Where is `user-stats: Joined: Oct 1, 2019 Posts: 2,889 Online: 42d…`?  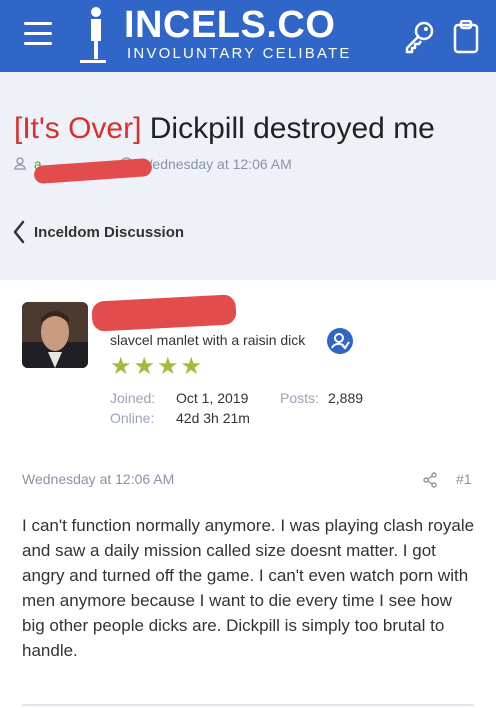 user-stats: Joined: Oct 1, 2019 Posts: 2,889 Online: 42d… is located at coordinates (236, 408).